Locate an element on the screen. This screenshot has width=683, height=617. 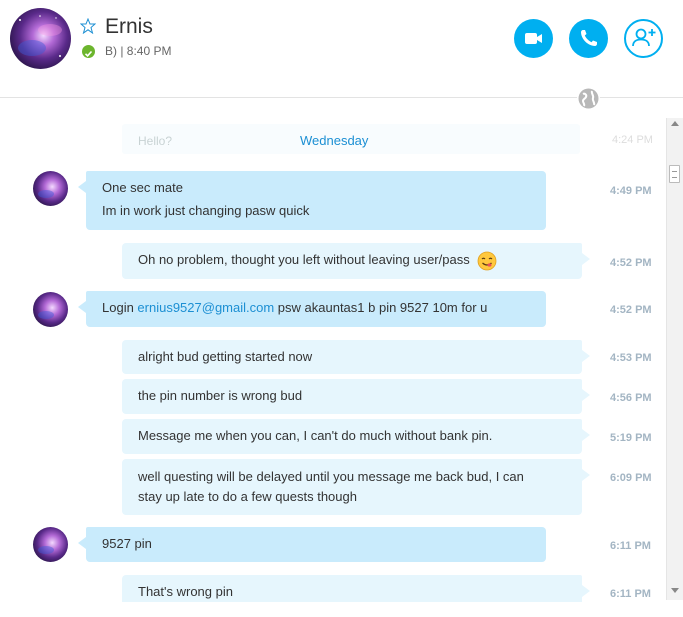
faded-message-time: 4:24 PM is located at coordinates (632, 140).